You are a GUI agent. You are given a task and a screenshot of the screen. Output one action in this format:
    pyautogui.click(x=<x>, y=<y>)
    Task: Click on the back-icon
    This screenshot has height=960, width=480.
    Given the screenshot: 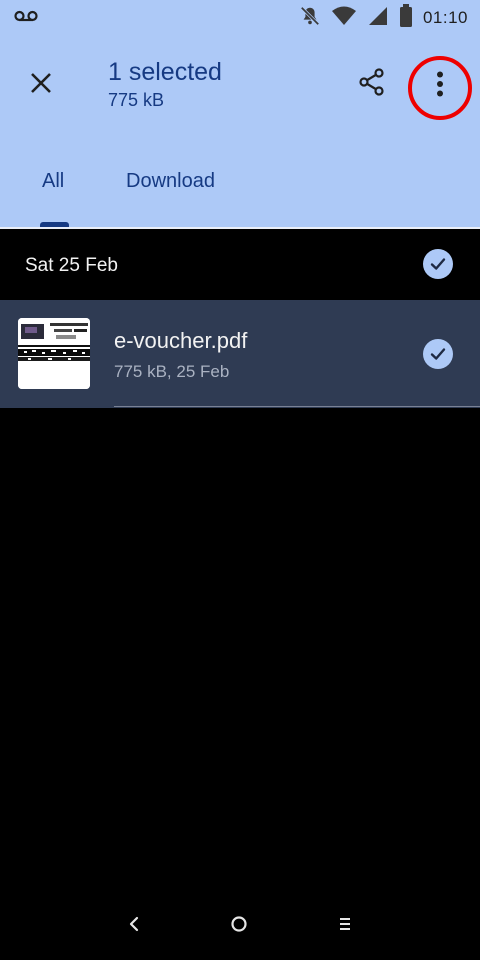 What is the action you would take?
    pyautogui.click(x=134, y=926)
    